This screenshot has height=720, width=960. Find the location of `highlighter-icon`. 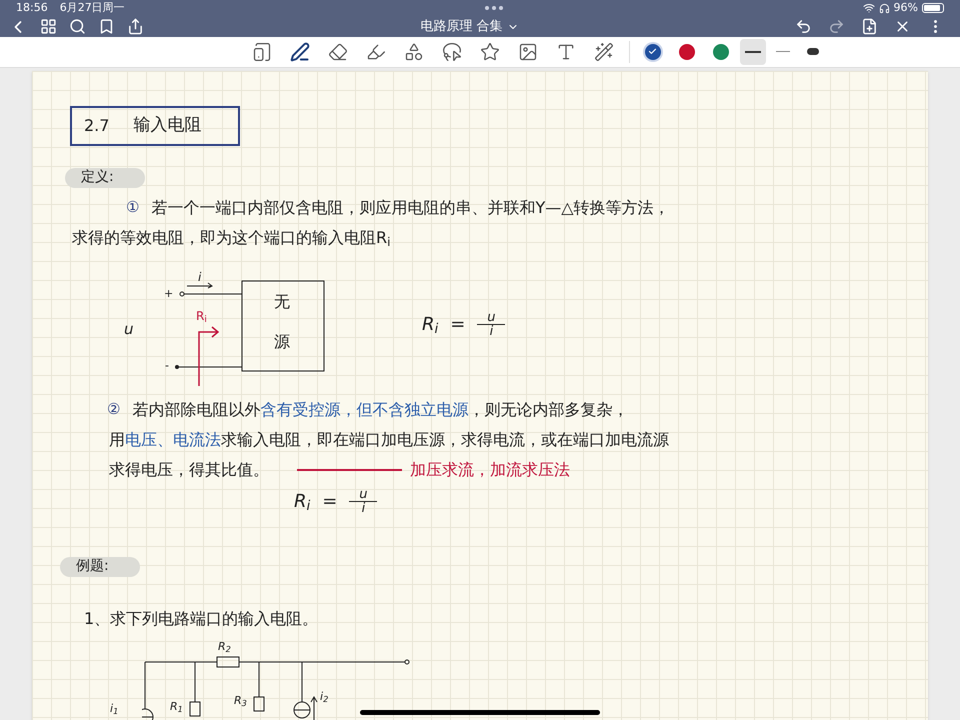

highlighter-icon is located at coordinates (376, 52).